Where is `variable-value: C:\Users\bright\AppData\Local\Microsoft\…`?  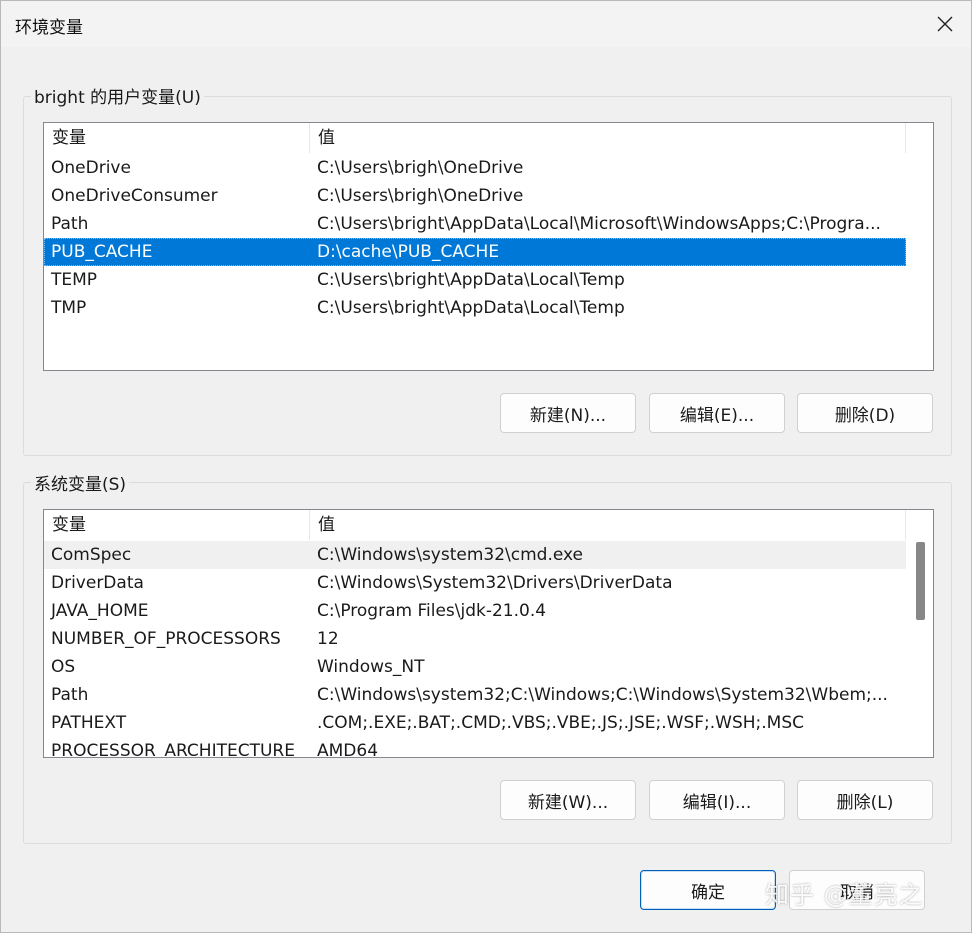 variable-value: C:\Users\bright\AppData\Local\Microsoft\… is located at coordinates (599, 224).